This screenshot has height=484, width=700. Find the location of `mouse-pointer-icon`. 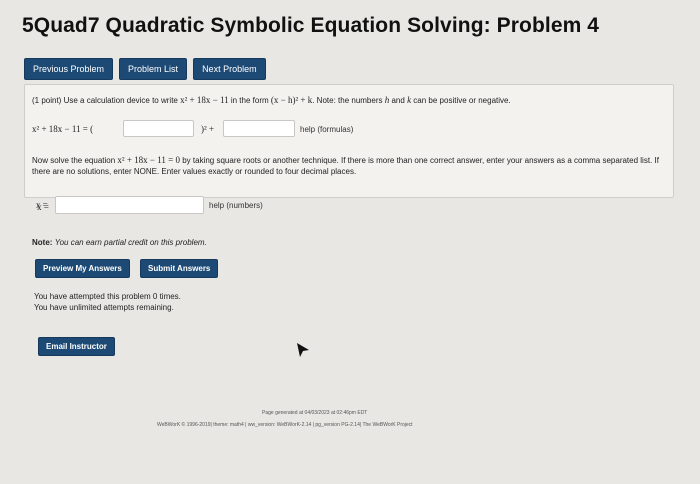

mouse-pointer-icon is located at coordinates (303, 352).